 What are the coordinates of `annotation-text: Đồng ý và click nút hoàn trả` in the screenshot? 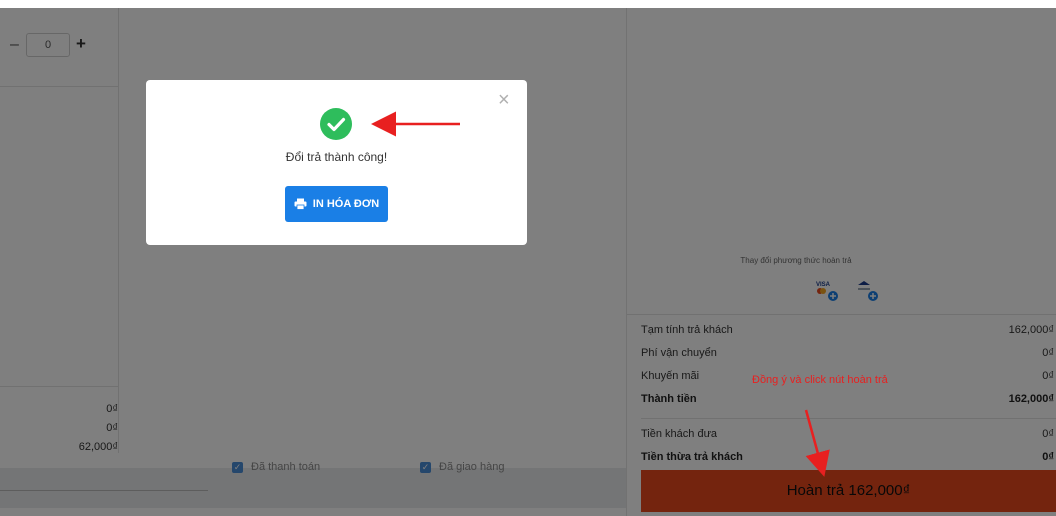 It's located at (820, 380).